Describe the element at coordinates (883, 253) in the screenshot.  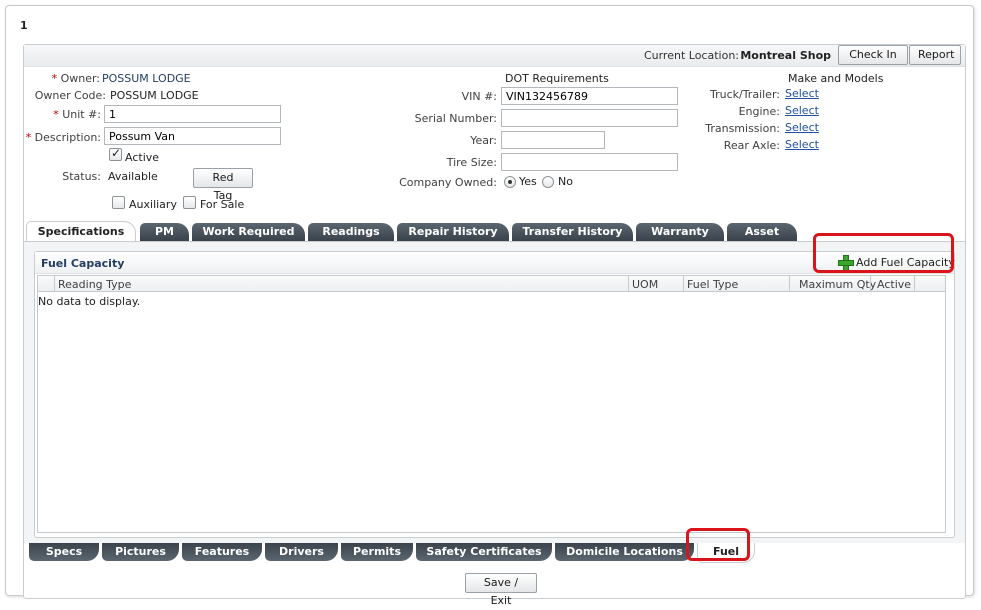
I see `highlight-add-fuel-capacity` at that location.